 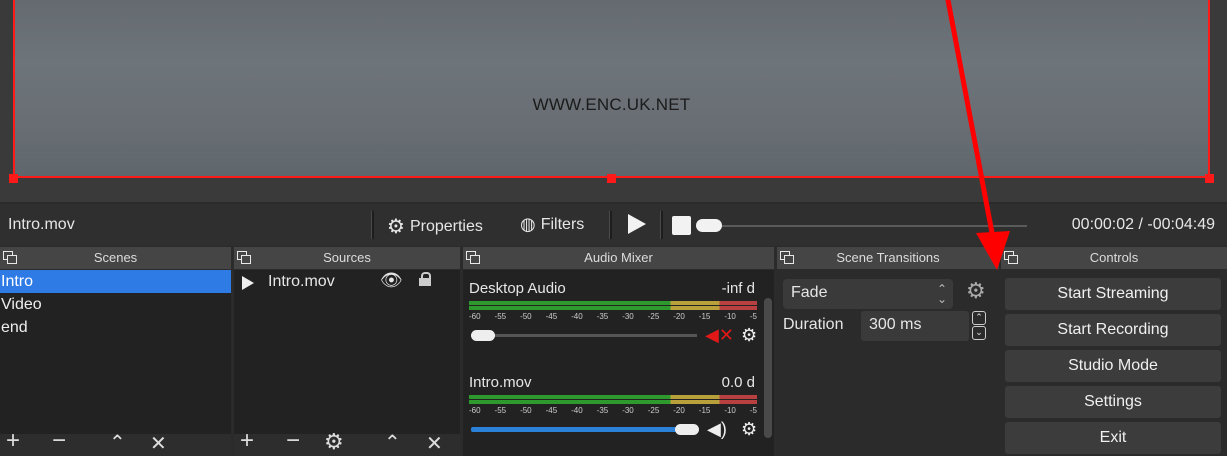 I want to click on properties-button: ⚙ Properties, so click(x=435, y=226).